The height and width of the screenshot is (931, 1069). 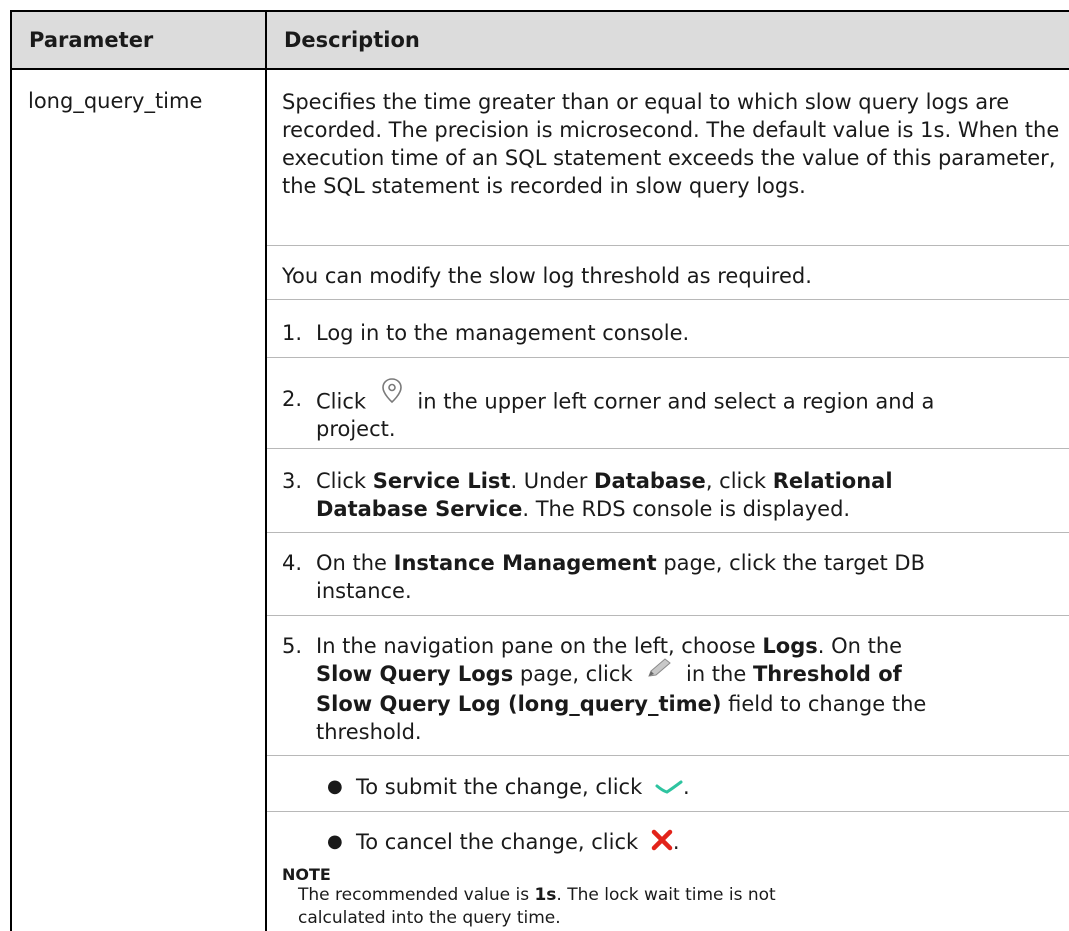 I want to click on location-pin-icon, so click(x=392, y=394).